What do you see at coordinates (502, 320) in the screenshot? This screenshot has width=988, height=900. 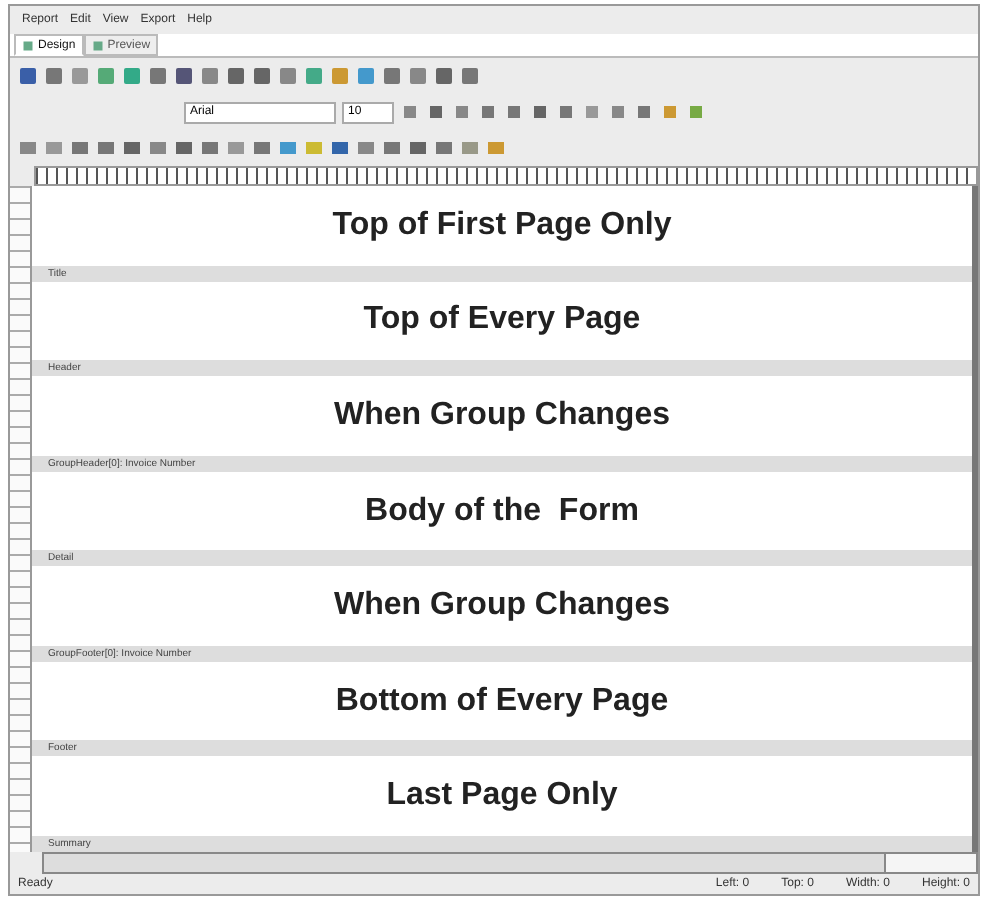 I see `band-text: Top of Every Page` at bounding box center [502, 320].